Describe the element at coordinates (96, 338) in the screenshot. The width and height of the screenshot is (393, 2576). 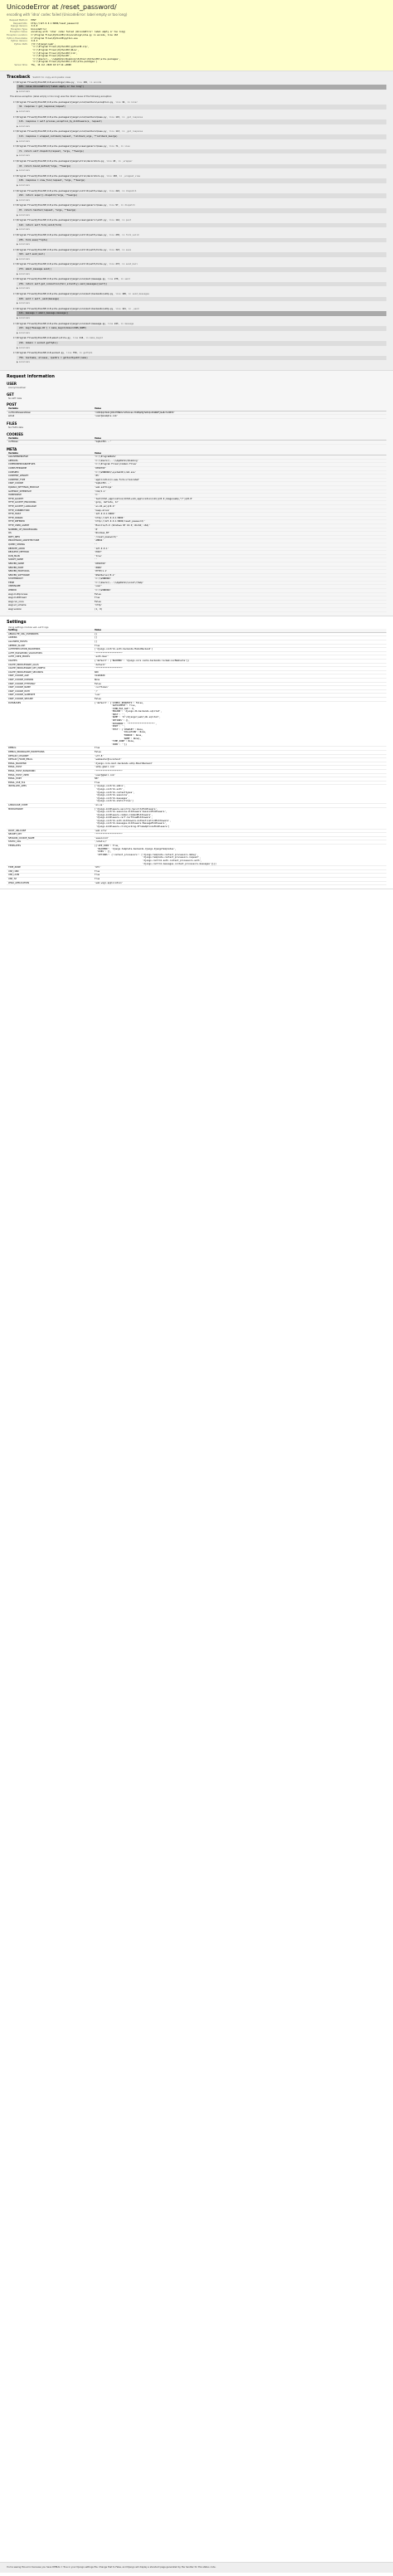
I see `frame-function: make_msgid` at that location.